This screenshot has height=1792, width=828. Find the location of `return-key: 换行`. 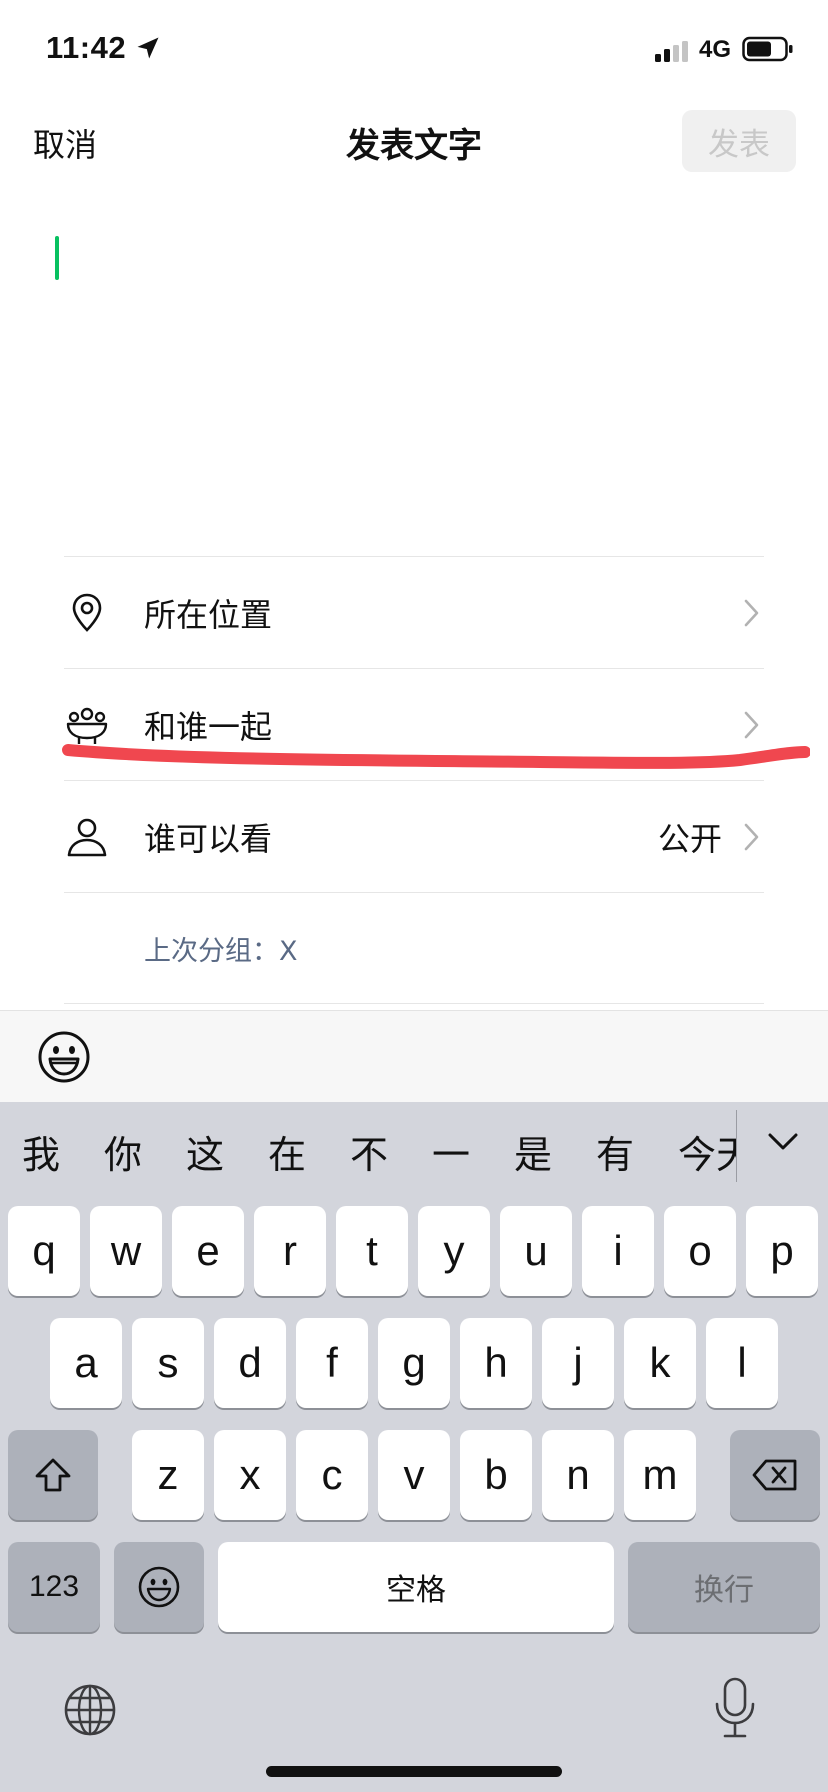

return-key: 换行 is located at coordinates (724, 1587).